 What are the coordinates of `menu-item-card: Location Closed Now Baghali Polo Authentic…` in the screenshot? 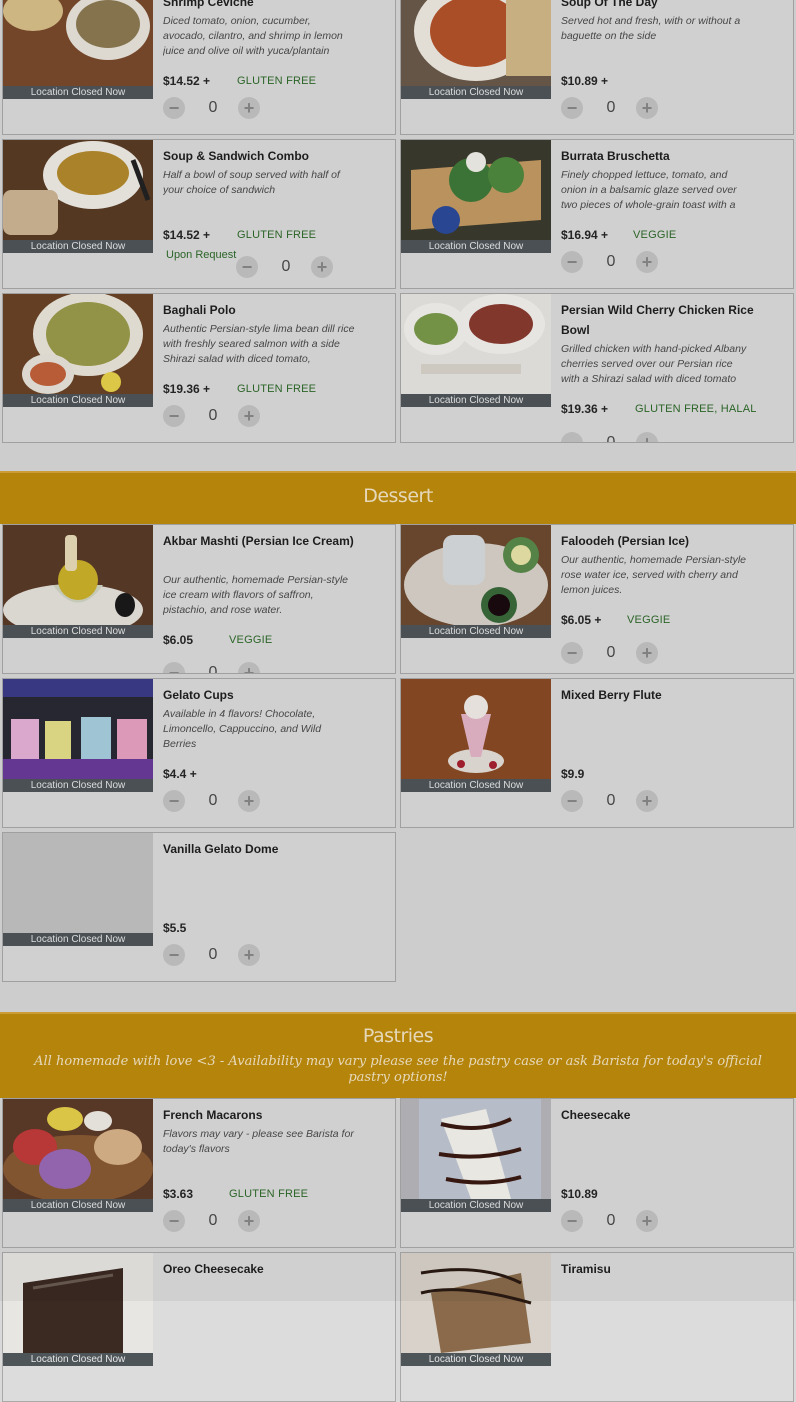 It's located at (199, 368).